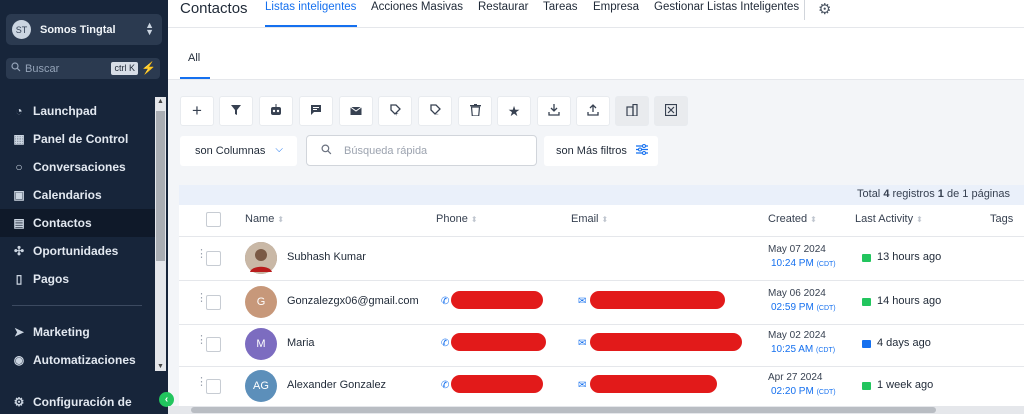 The image size is (1024, 414). What do you see at coordinates (474, 219) in the screenshot?
I see `sort-icon: ⬍` at bounding box center [474, 219].